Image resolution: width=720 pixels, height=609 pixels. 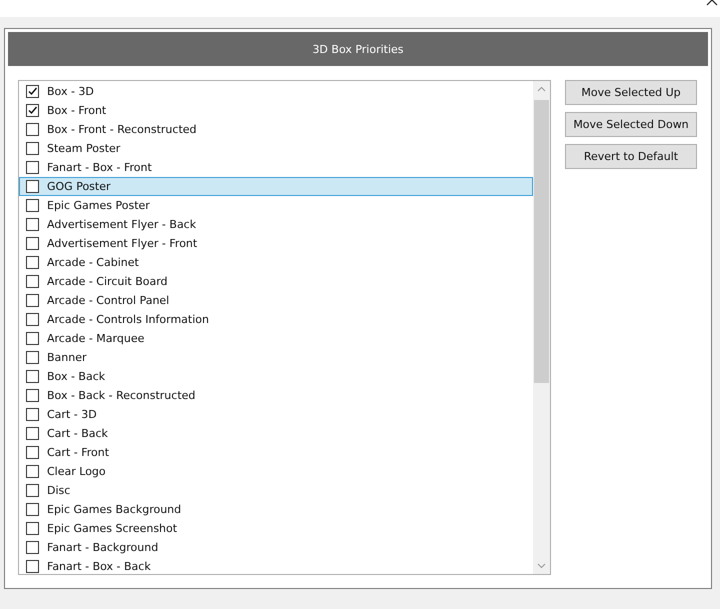 What do you see at coordinates (276, 509) in the screenshot?
I see `list-item: Epic Games Background` at bounding box center [276, 509].